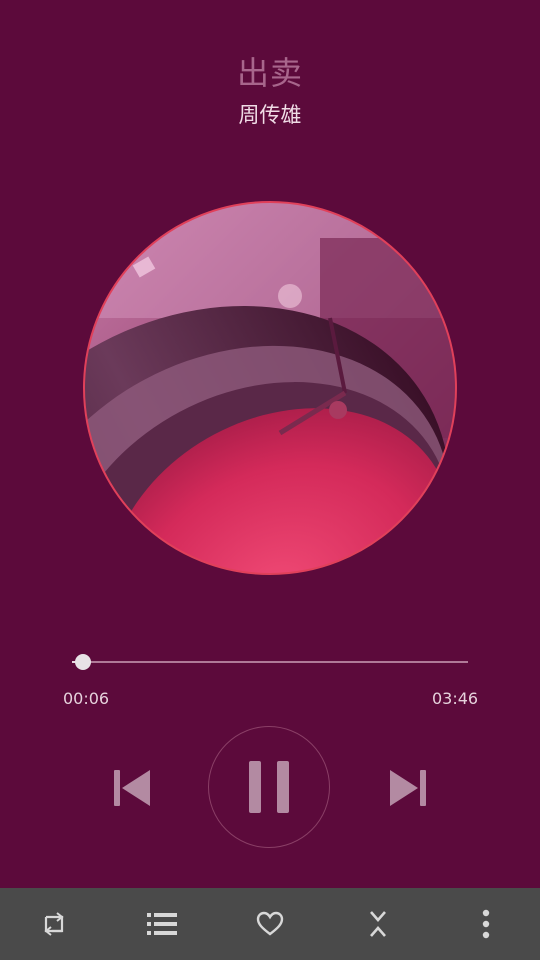 The width and height of the screenshot is (540, 960). What do you see at coordinates (269, 73) in the screenshot?
I see `song-title: 出卖` at bounding box center [269, 73].